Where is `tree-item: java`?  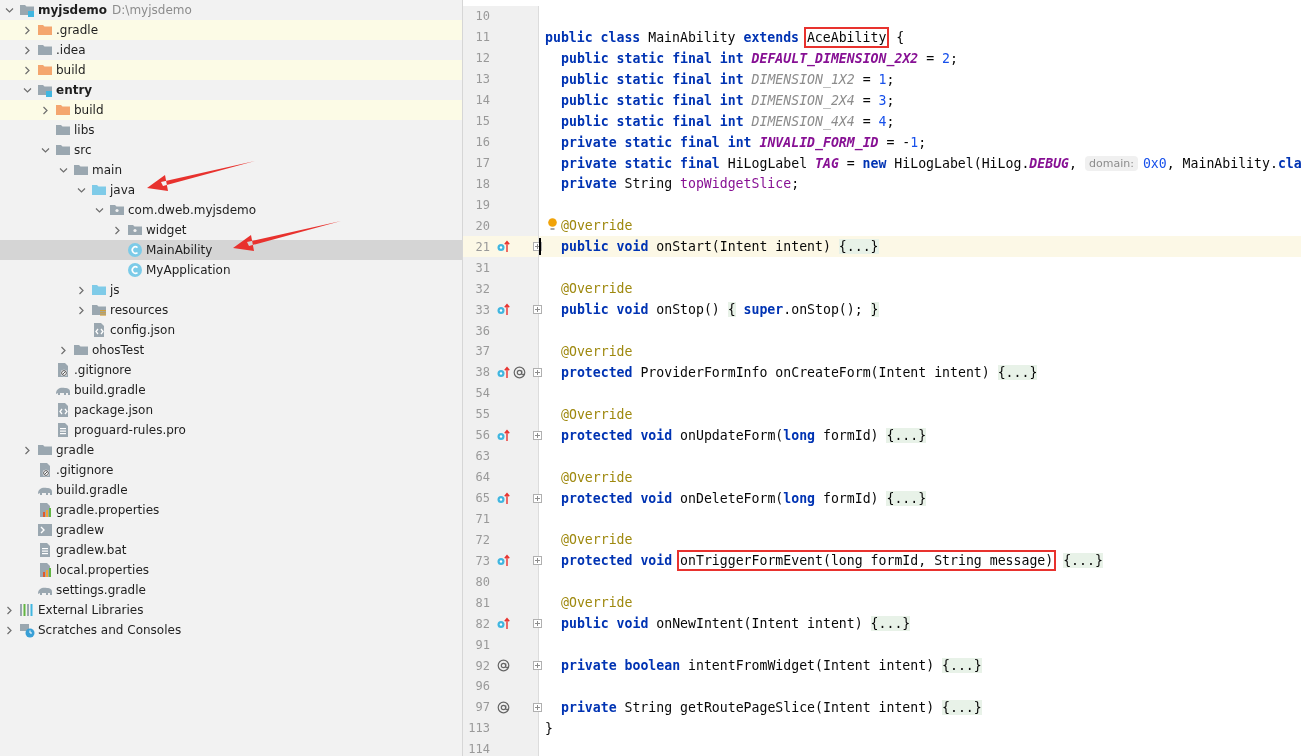 tree-item: java is located at coordinates (123, 190).